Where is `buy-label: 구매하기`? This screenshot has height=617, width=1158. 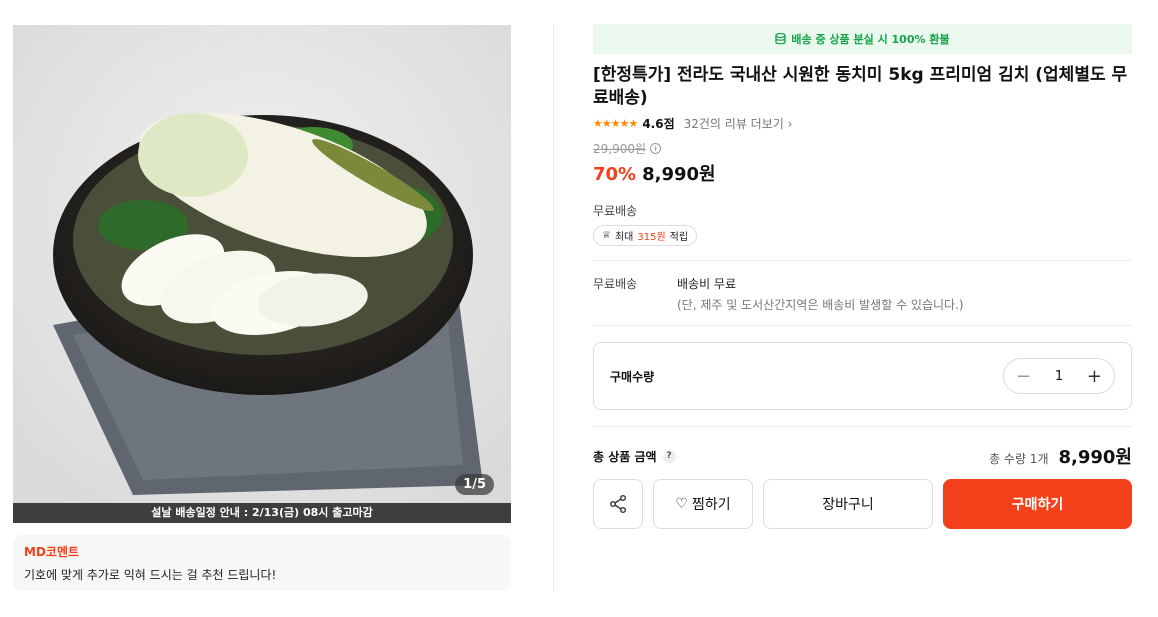 buy-label: 구매하기 is located at coordinates (1037, 505).